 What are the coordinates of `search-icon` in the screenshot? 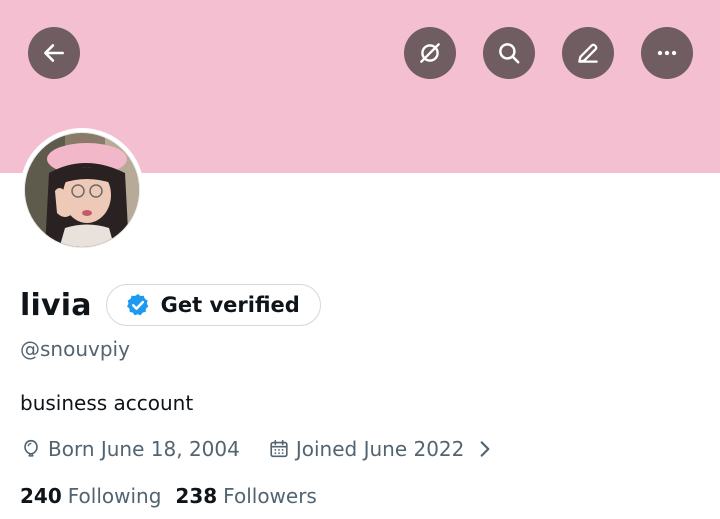 It's located at (509, 53).